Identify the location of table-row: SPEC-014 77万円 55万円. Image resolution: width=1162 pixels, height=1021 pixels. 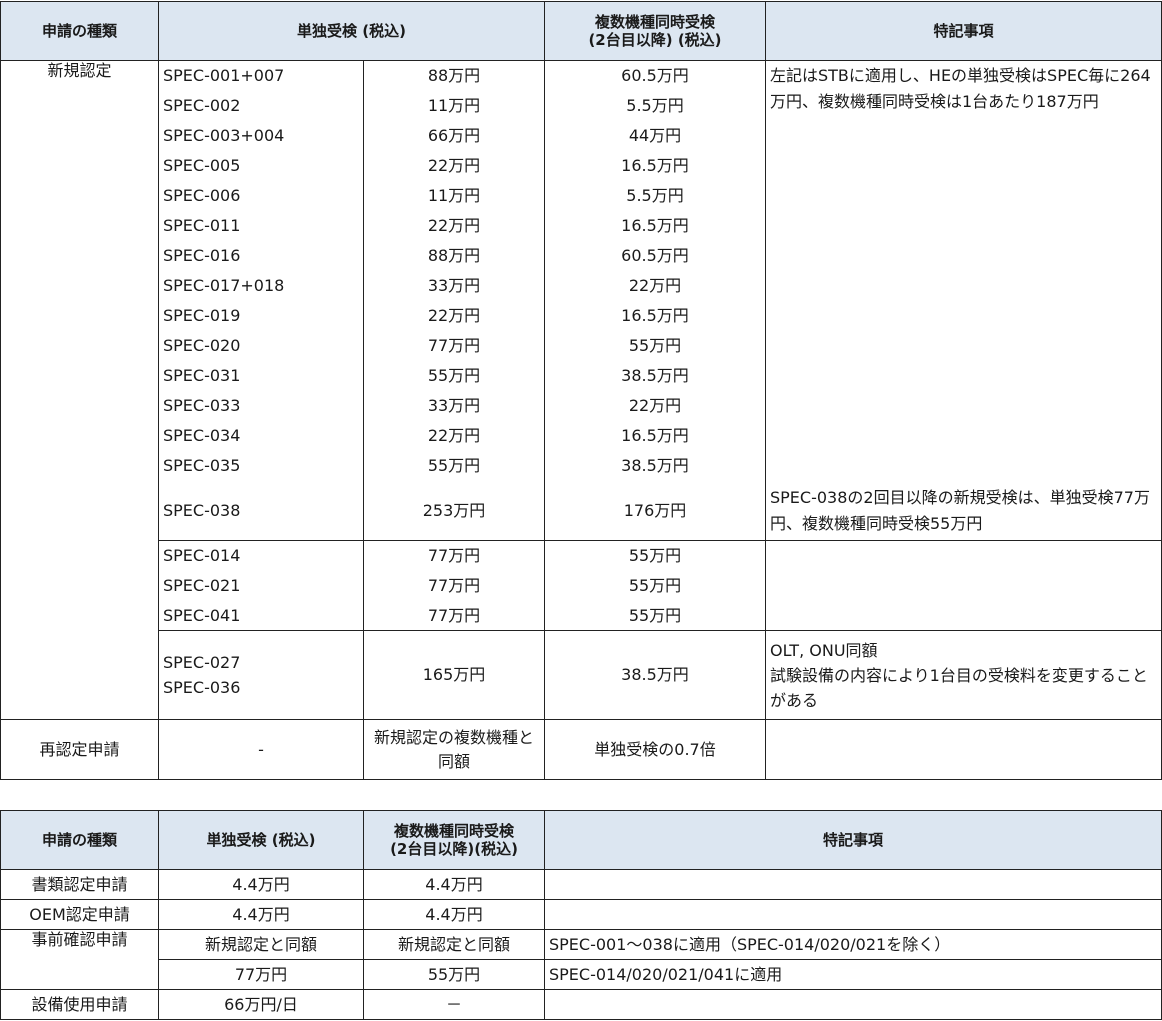
(581, 585).